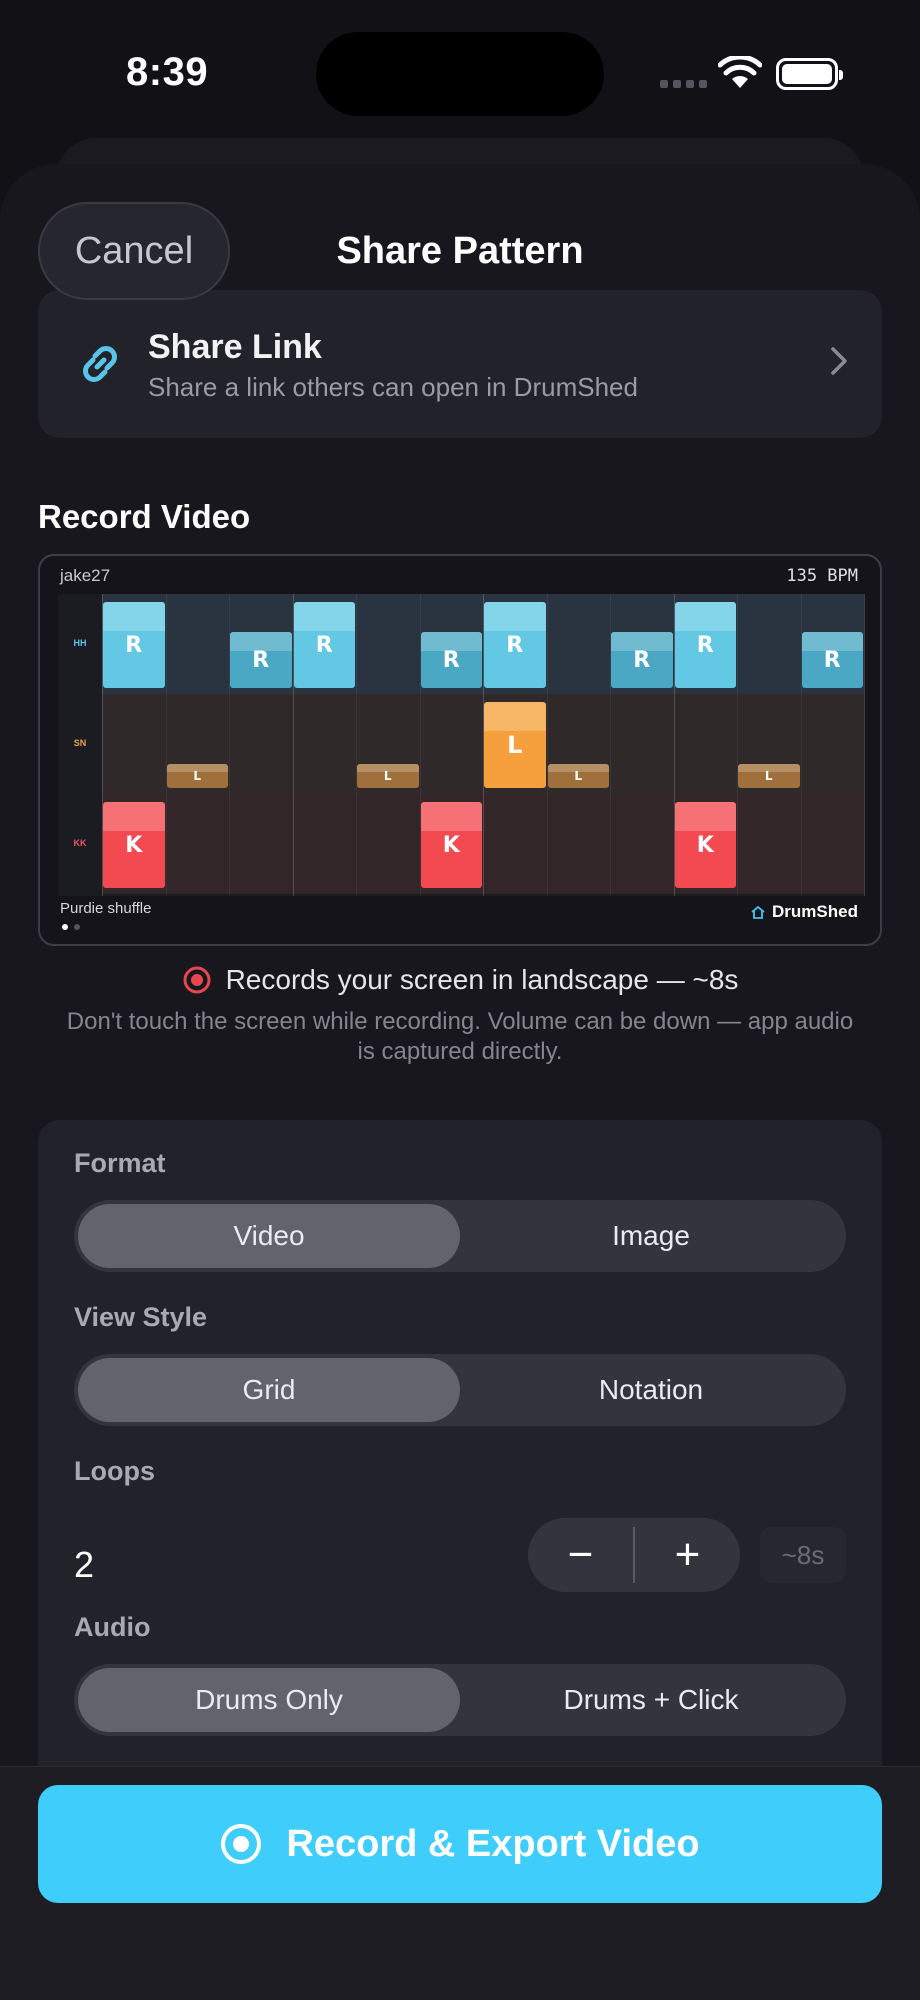  What do you see at coordinates (197, 980) in the screenshot?
I see `record-icon` at bounding box center [197, 980].